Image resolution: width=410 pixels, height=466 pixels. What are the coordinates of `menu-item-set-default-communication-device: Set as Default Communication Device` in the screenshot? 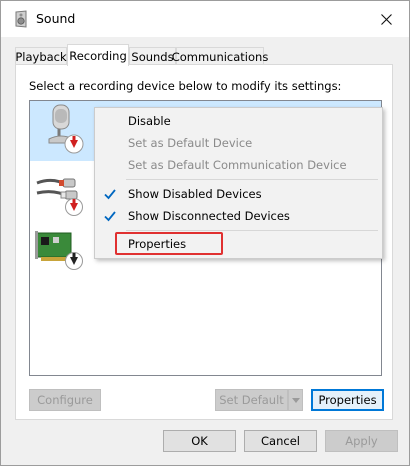 It's located at (238, 165).